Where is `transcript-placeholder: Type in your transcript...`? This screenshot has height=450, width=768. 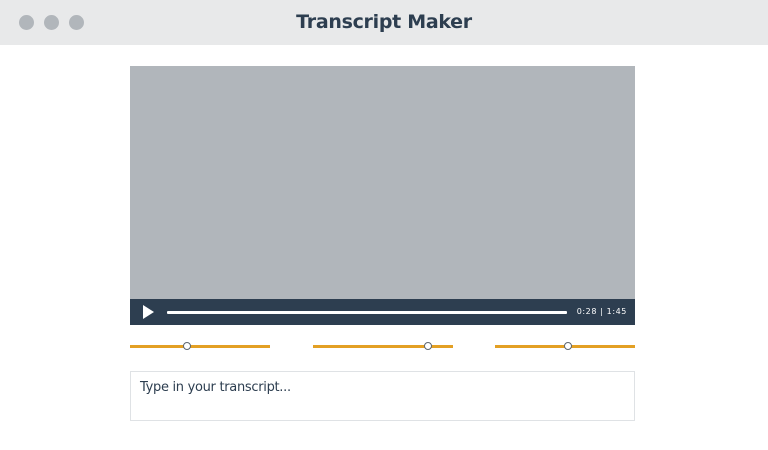
transcript-placeholder: Type in your transcript... is located at coordinates (215, 387).